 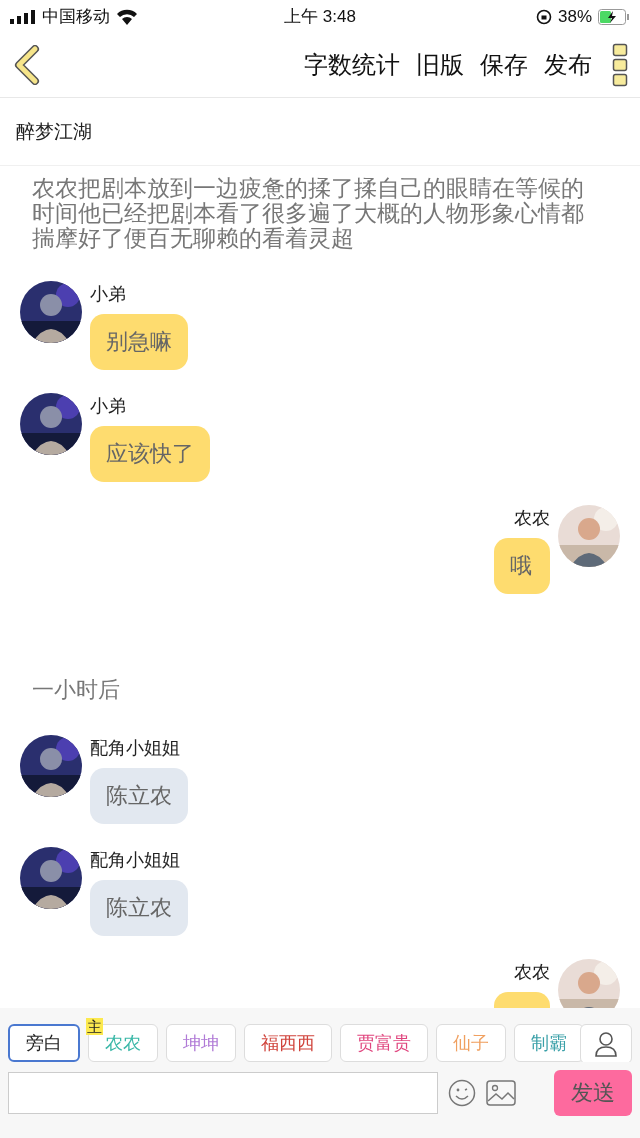 I want to click on message-bubble: 哦, so click(x=522, y=566).